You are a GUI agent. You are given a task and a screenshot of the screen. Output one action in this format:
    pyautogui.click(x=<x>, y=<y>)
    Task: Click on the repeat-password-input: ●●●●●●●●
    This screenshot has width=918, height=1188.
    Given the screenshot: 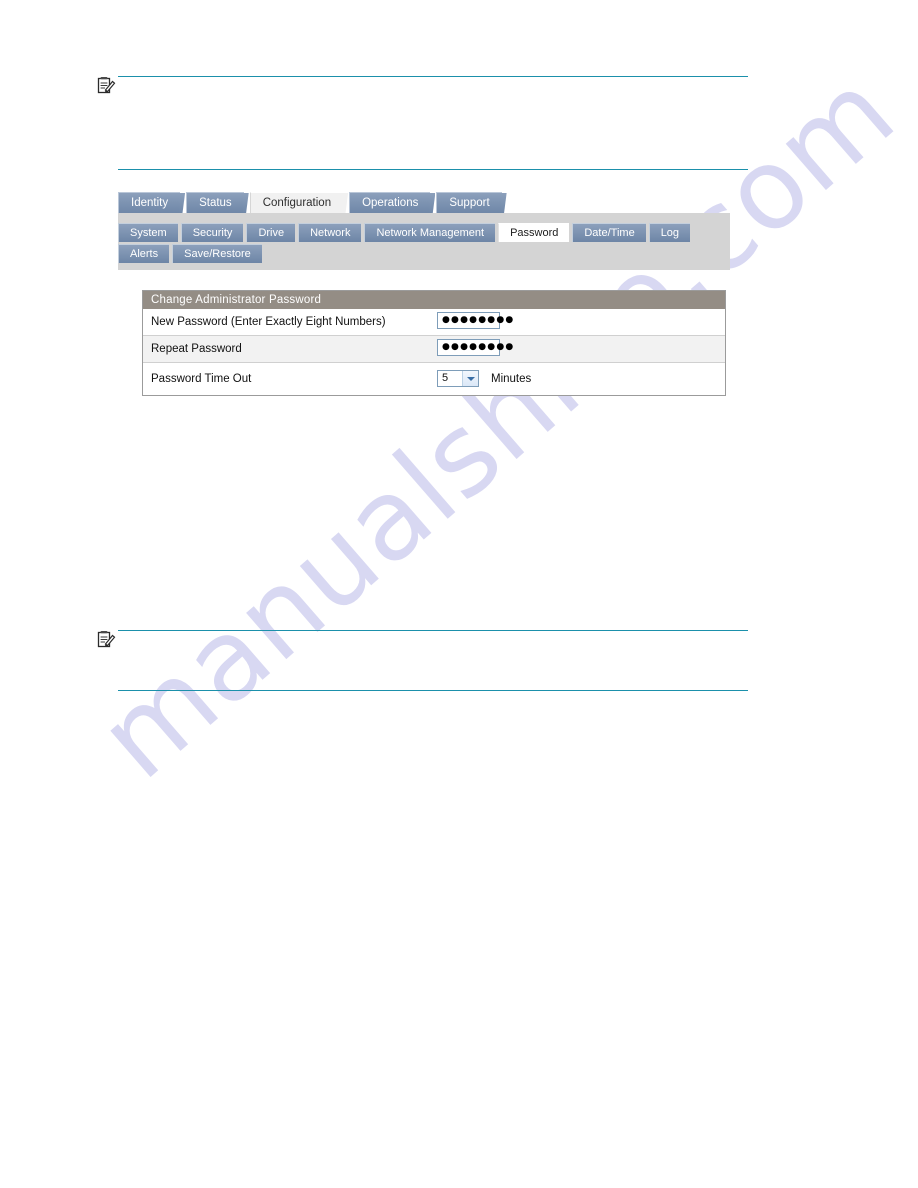 What is the action you would take?
    pyautogui.click(x=475, y=347)
    